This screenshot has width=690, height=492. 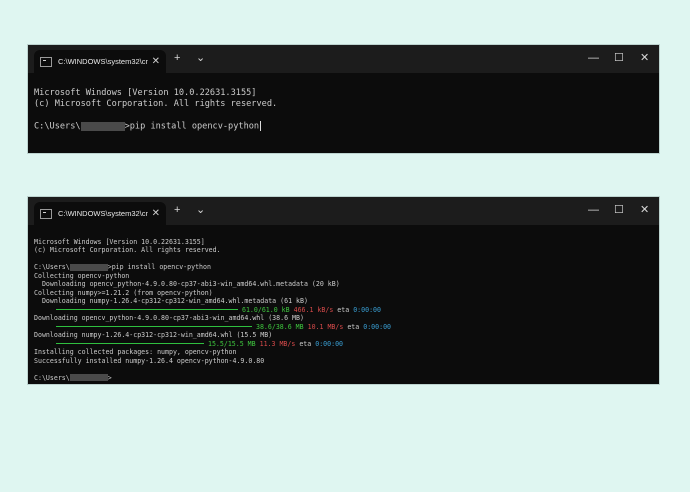 I want to click on progress-size: 61.0/61.0 kB, so click(x=265, y=309).